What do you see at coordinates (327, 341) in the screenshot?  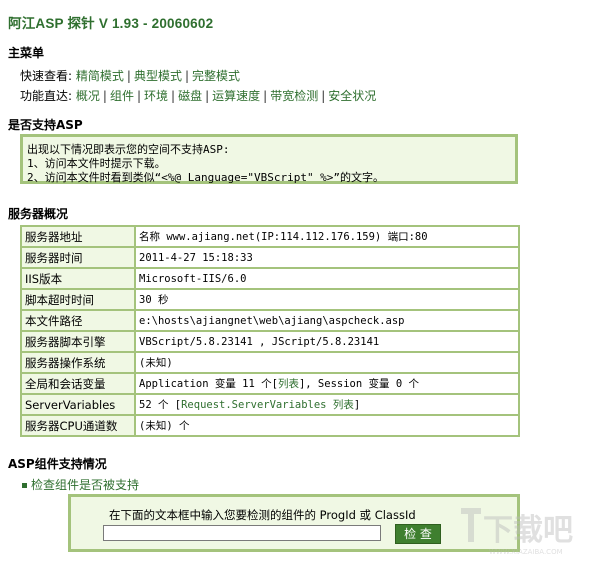 I see `server-info-value: VBScript/5.8.23141 , JScript/5.8.23141` at bounding box center [327, 341].